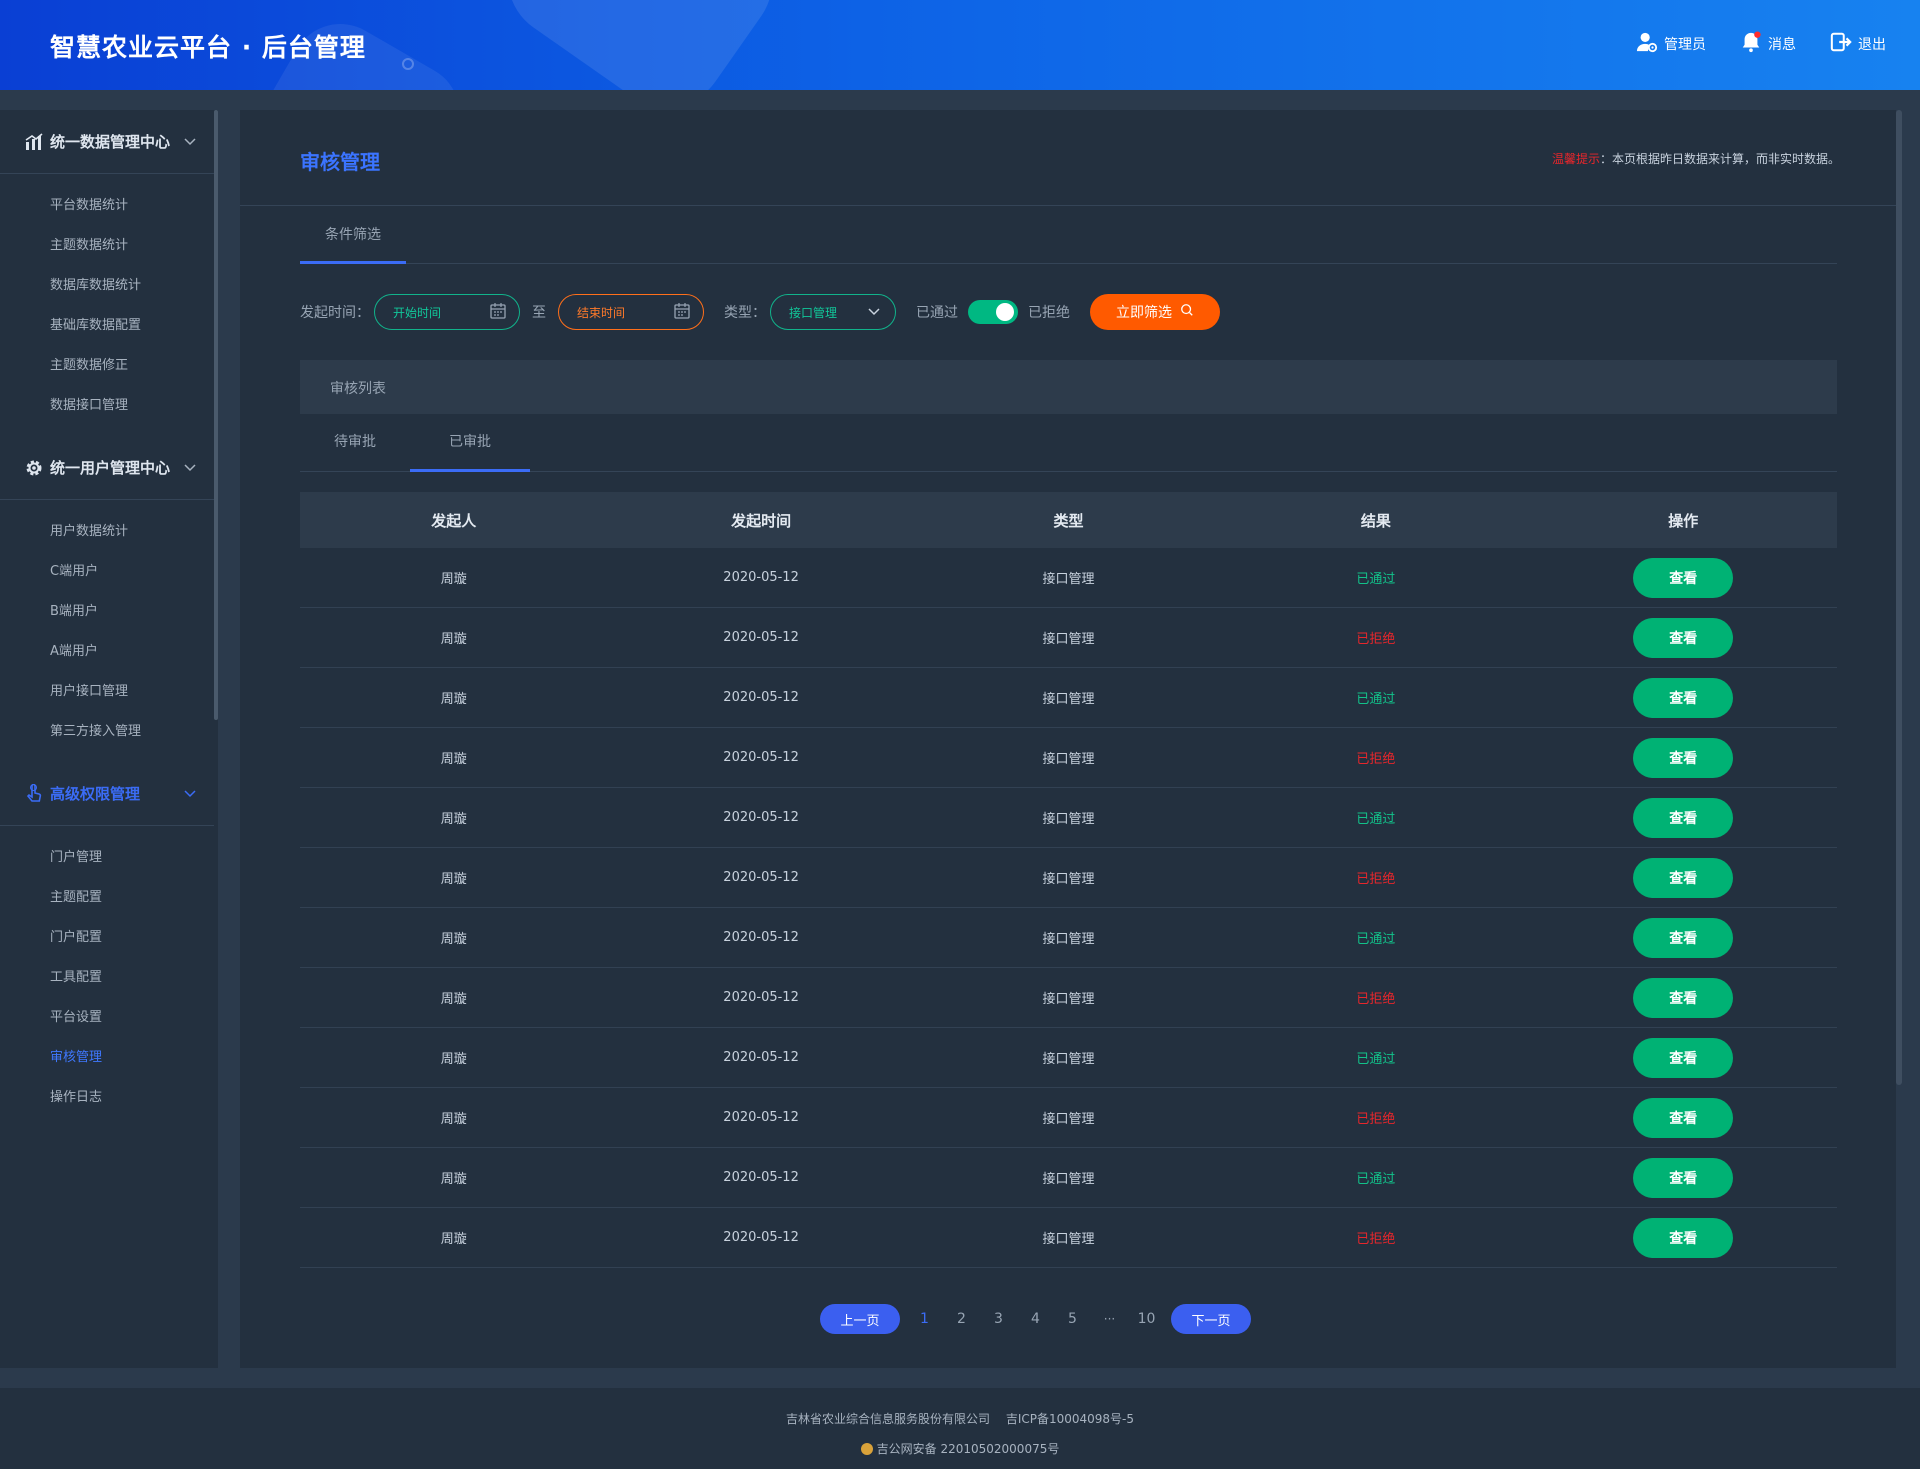 Image resolution: width=1920 pixels, height=1469 pixels. I want to click on sidebar-item-data-api: 数据接口管理, so click(109, 406).